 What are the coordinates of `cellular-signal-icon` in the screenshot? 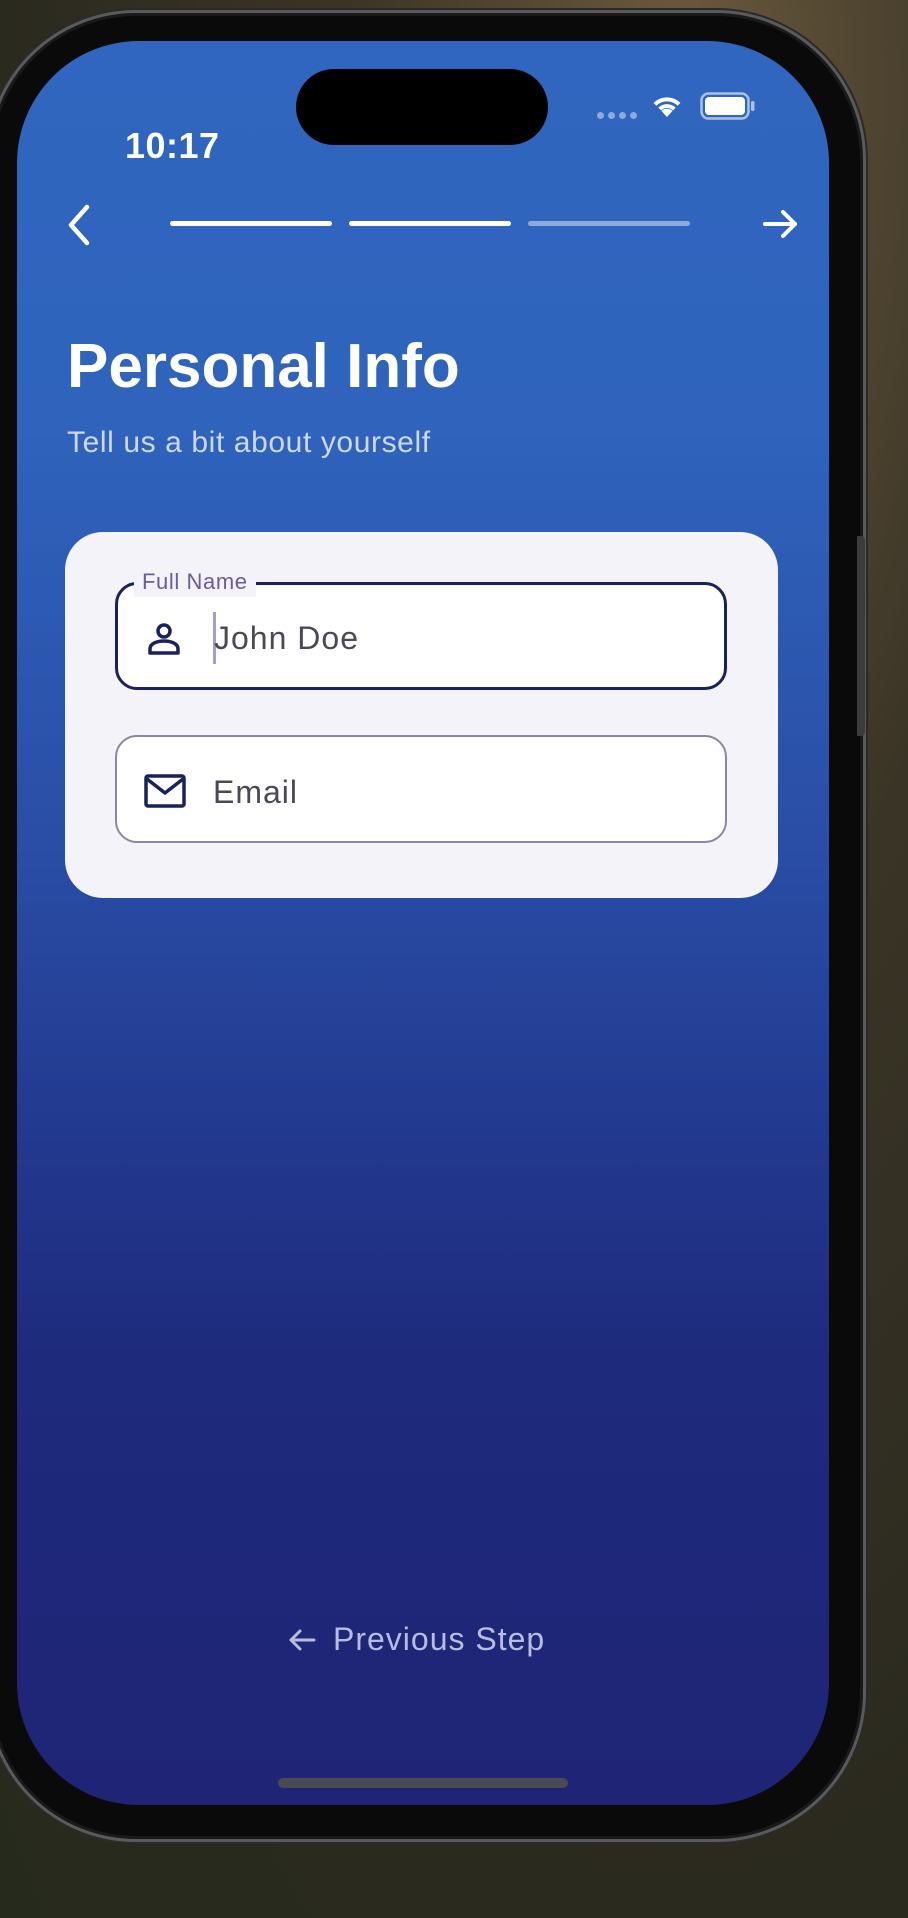 It's located at (617, 115).